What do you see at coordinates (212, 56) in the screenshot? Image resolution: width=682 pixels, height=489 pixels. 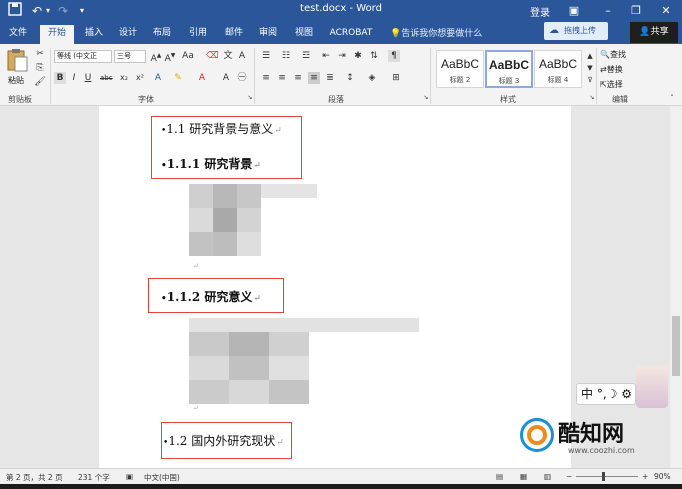 I see `clear-format-icon: ⌫` at bounding box center [212, 56].